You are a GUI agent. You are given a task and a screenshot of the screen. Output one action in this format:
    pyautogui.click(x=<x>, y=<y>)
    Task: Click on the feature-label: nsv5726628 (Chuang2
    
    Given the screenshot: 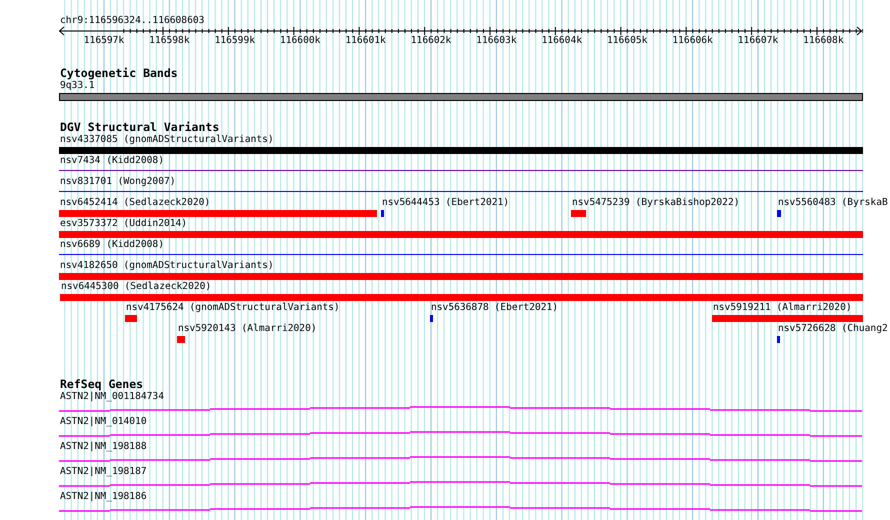 What is the action you would take?
    pyautogui.click(x=833, y=329)
    